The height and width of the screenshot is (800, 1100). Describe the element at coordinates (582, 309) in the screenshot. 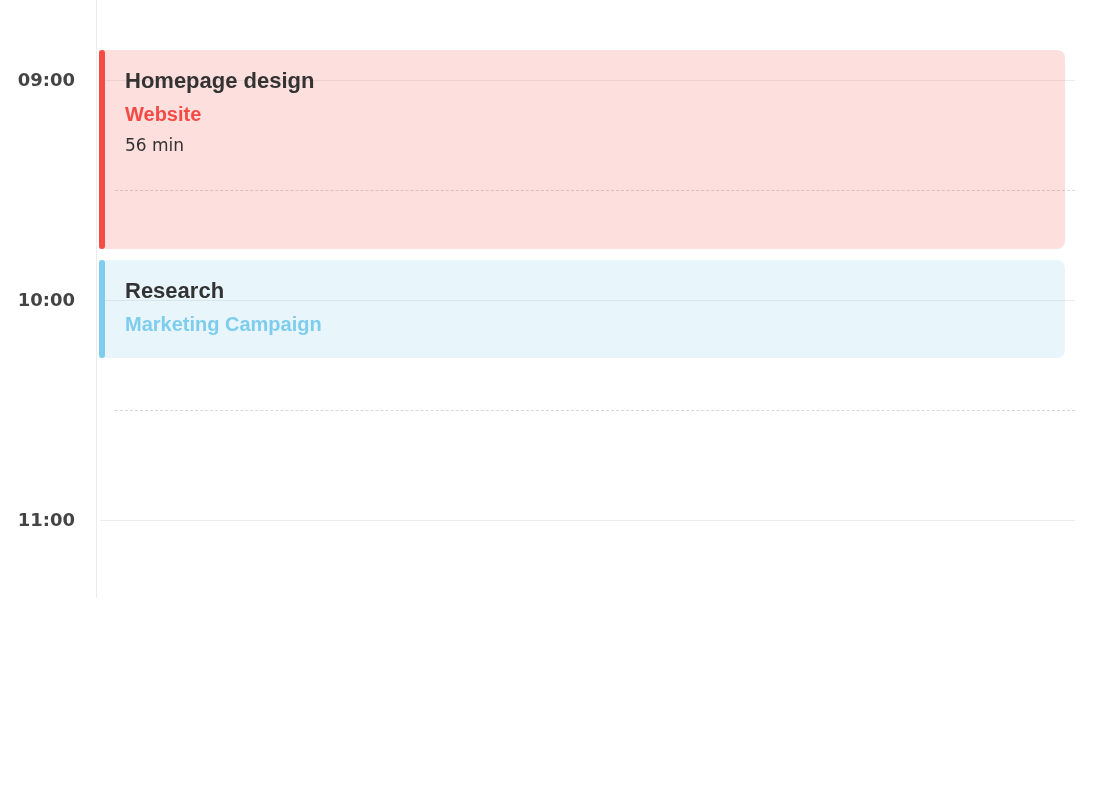

I see `event-card: Research Marketing Campaign` at that location.